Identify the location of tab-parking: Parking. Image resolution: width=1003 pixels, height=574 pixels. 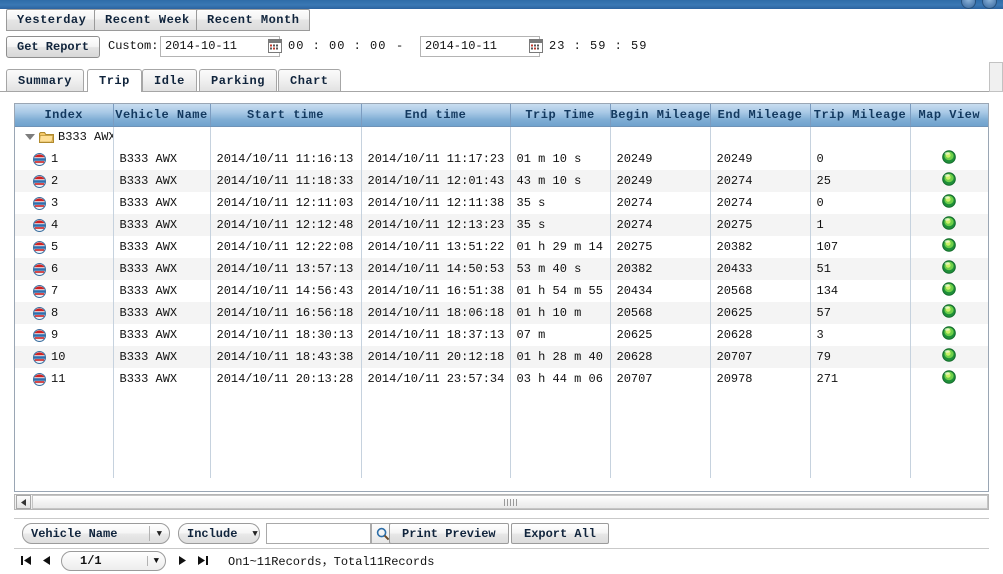
(238, 80).